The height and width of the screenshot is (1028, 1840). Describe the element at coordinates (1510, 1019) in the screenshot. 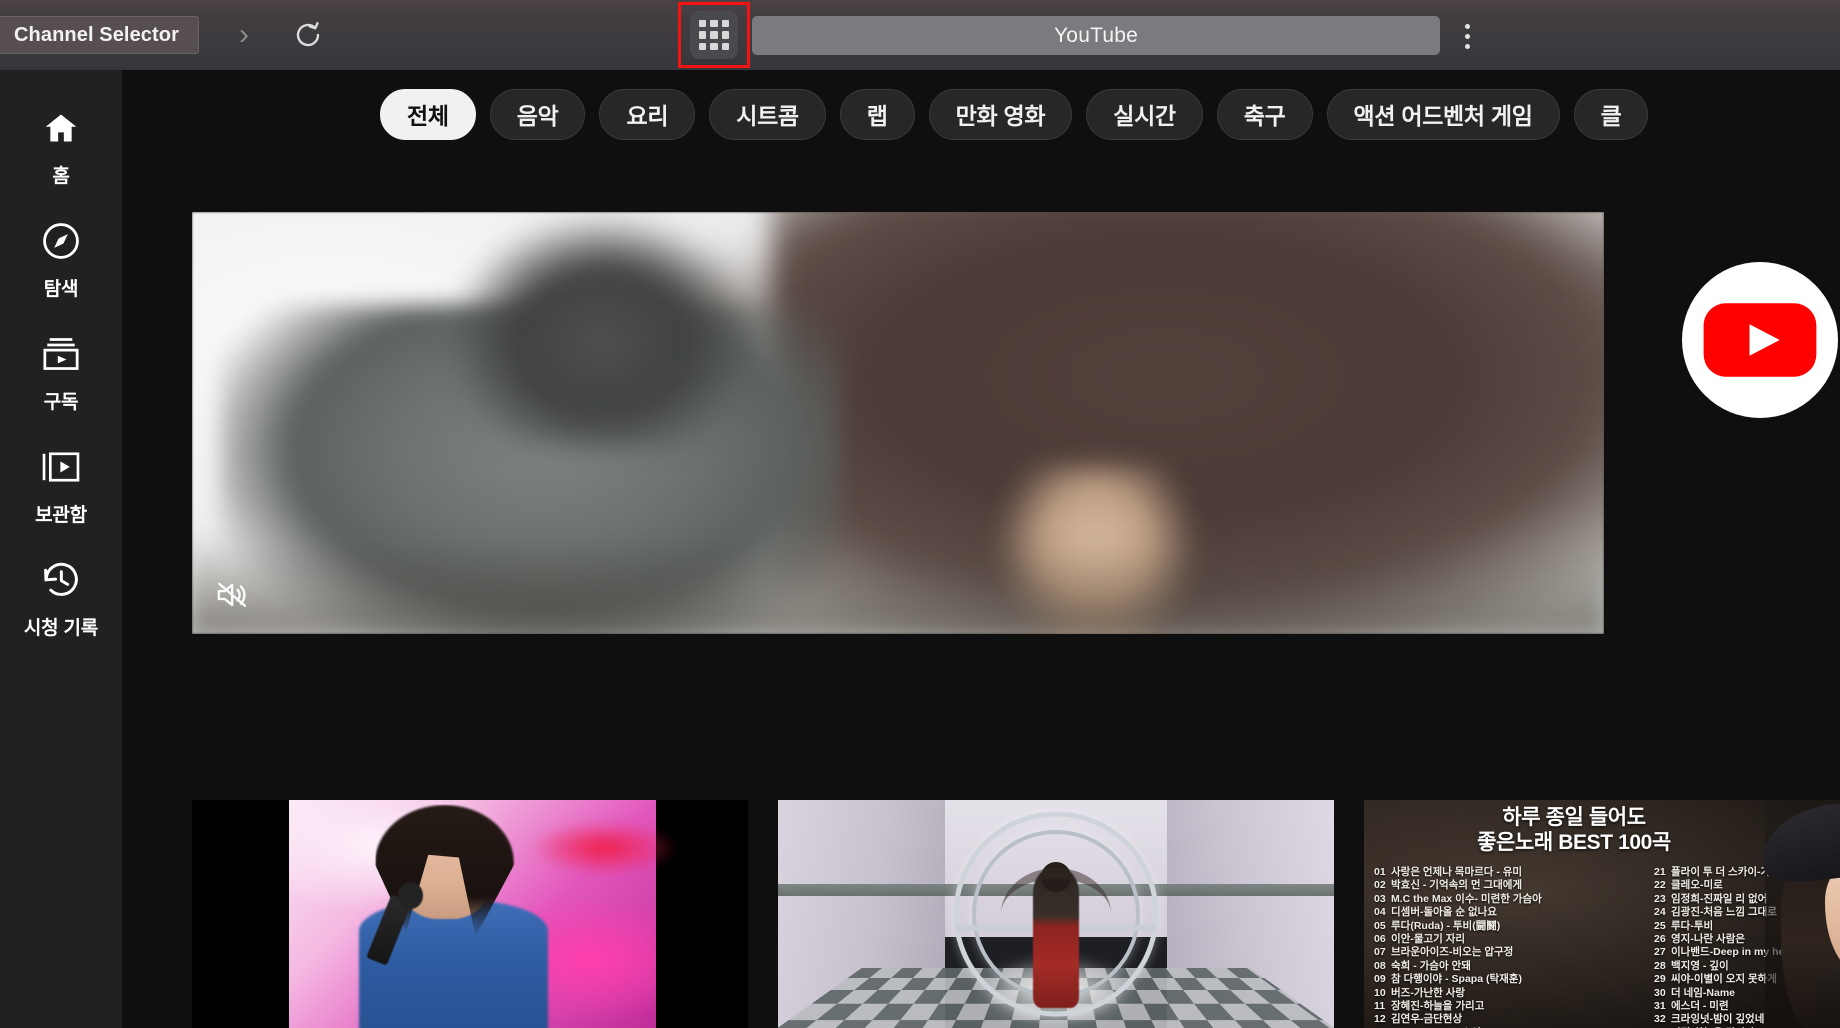

I see `song-row: 12 김연우-금단현상` at that location.